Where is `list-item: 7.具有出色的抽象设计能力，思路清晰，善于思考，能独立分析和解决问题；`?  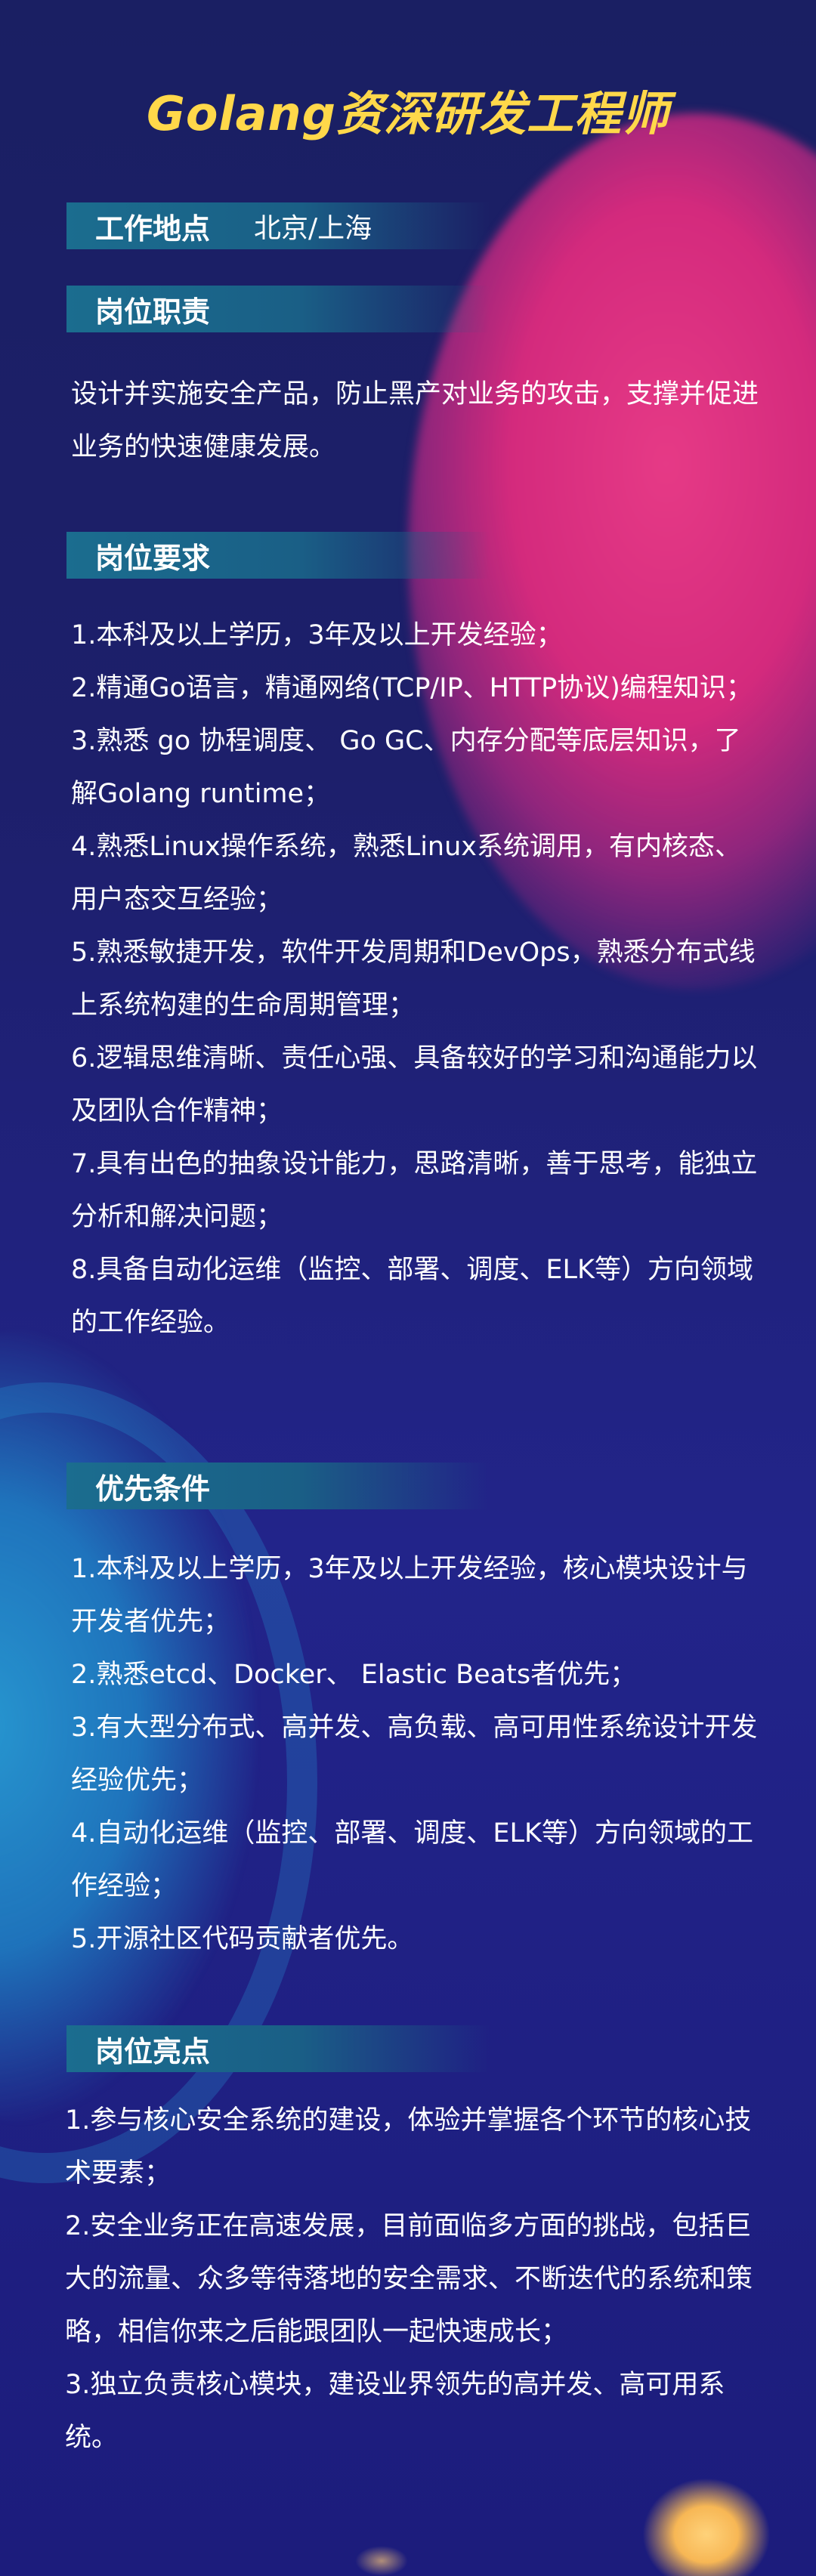 list-item: 7.具有出色的抽象设计能力，思路清晰，善于思考，能独立分析和解决问题； is located at coordinates (414, 1190).